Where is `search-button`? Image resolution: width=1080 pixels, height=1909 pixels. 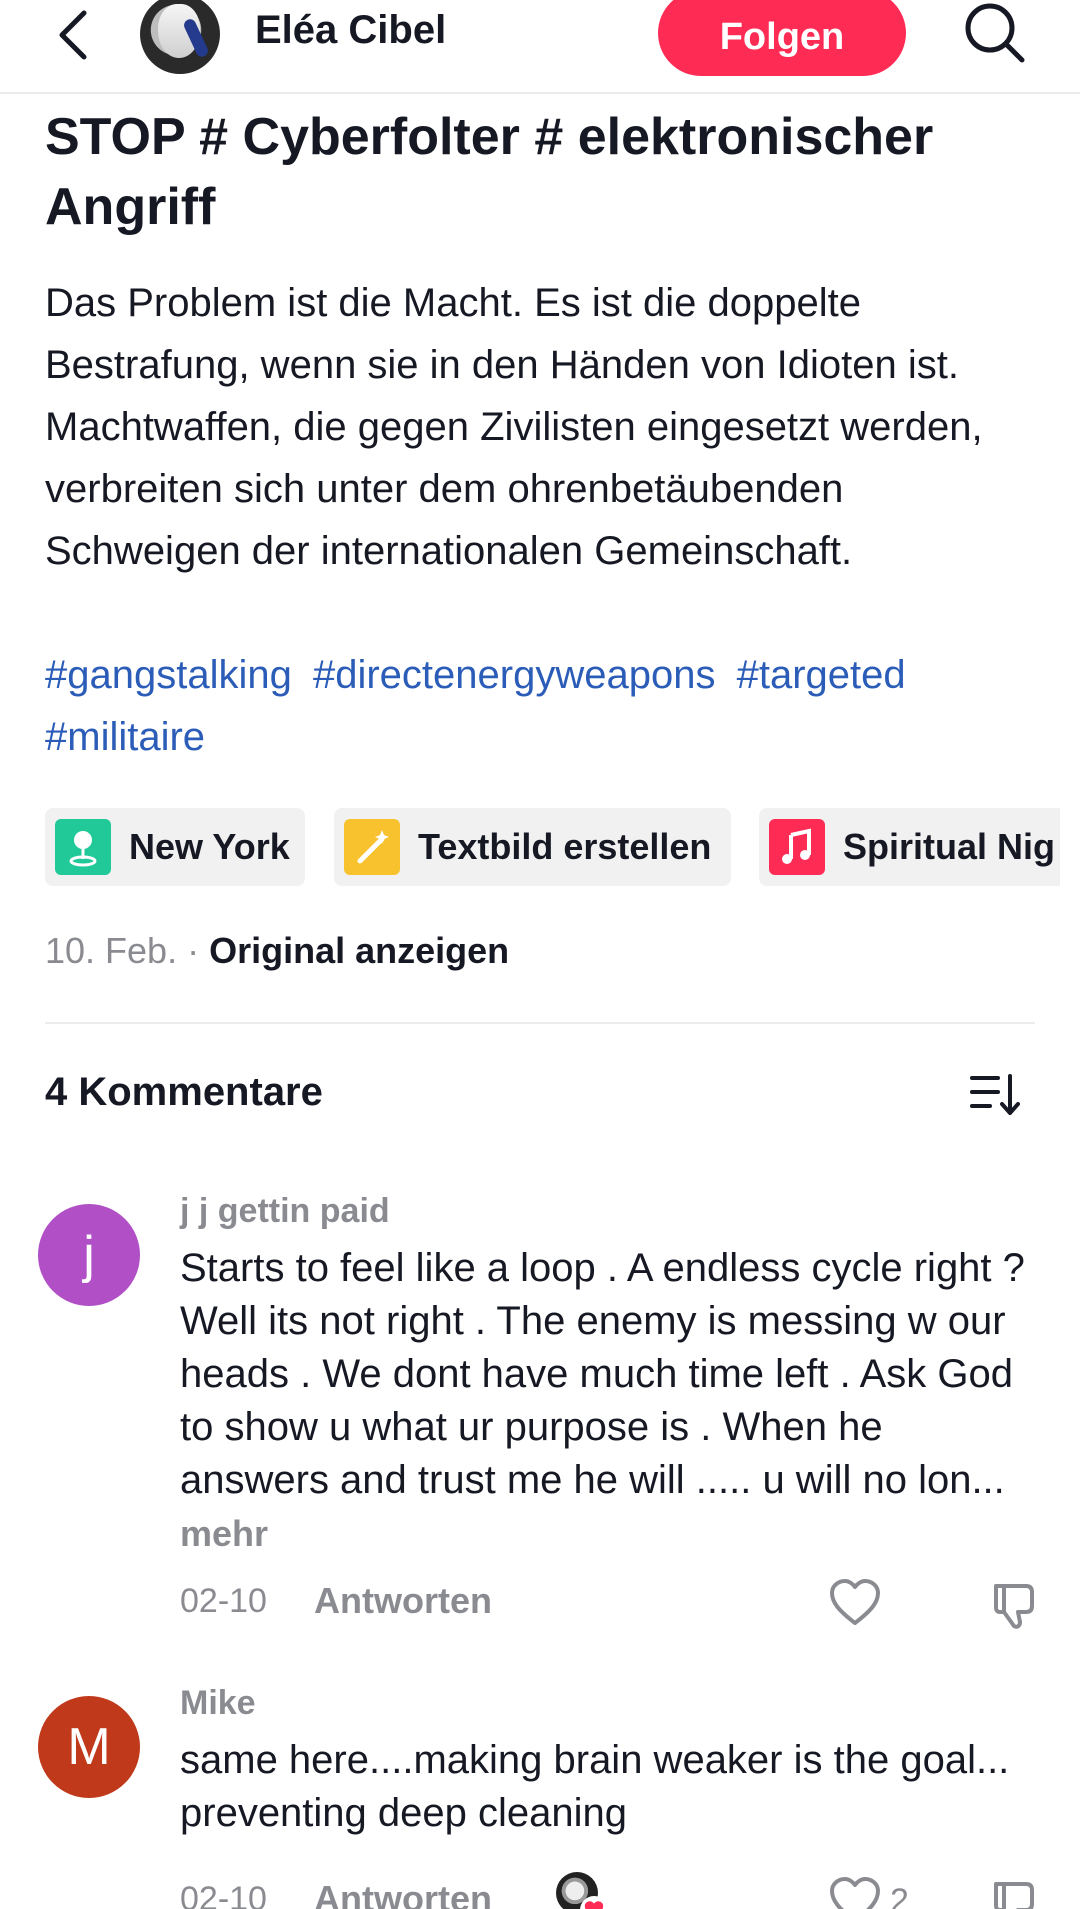
search-button is located at coordinates (995, 35).